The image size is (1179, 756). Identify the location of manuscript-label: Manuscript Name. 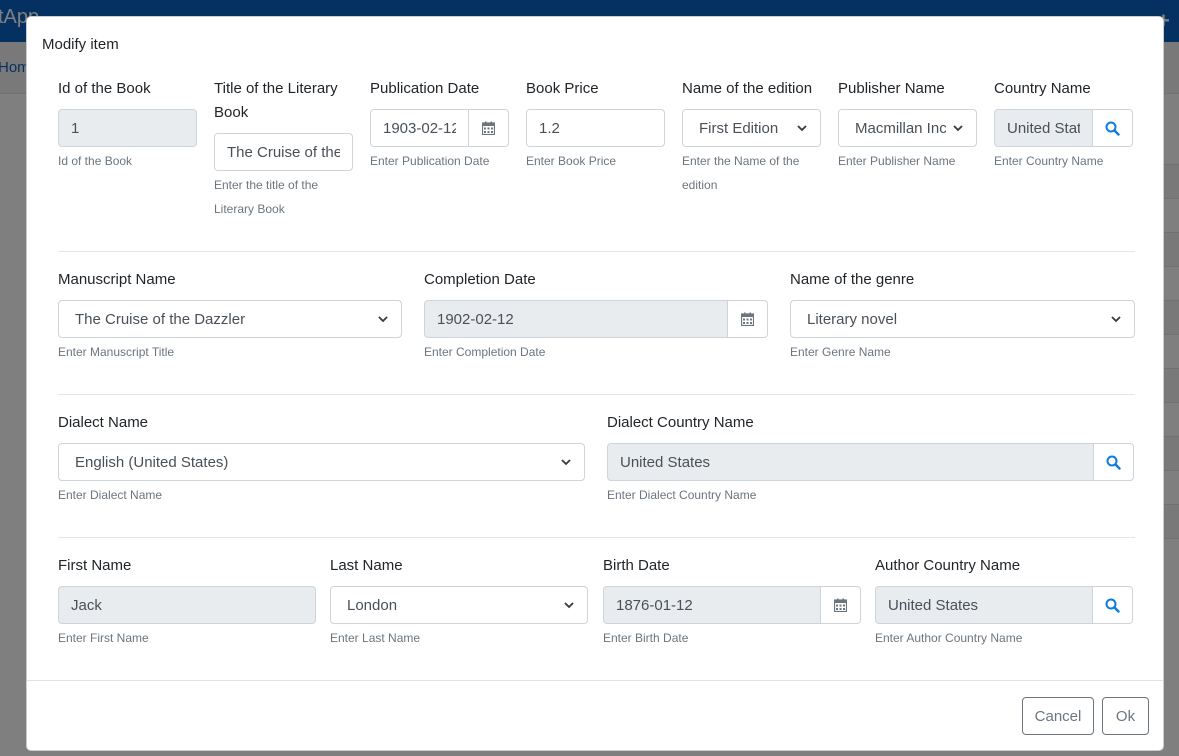
(117, 279).